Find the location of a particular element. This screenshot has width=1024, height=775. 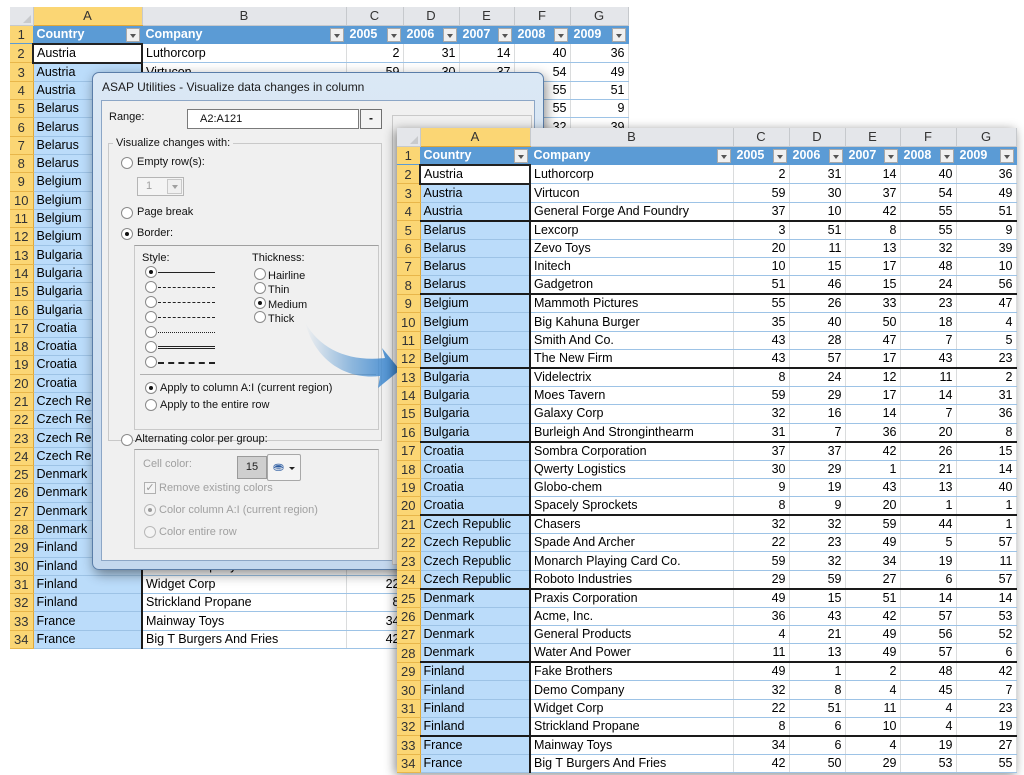

row-header: 20 is located at coordinates (22, 383).